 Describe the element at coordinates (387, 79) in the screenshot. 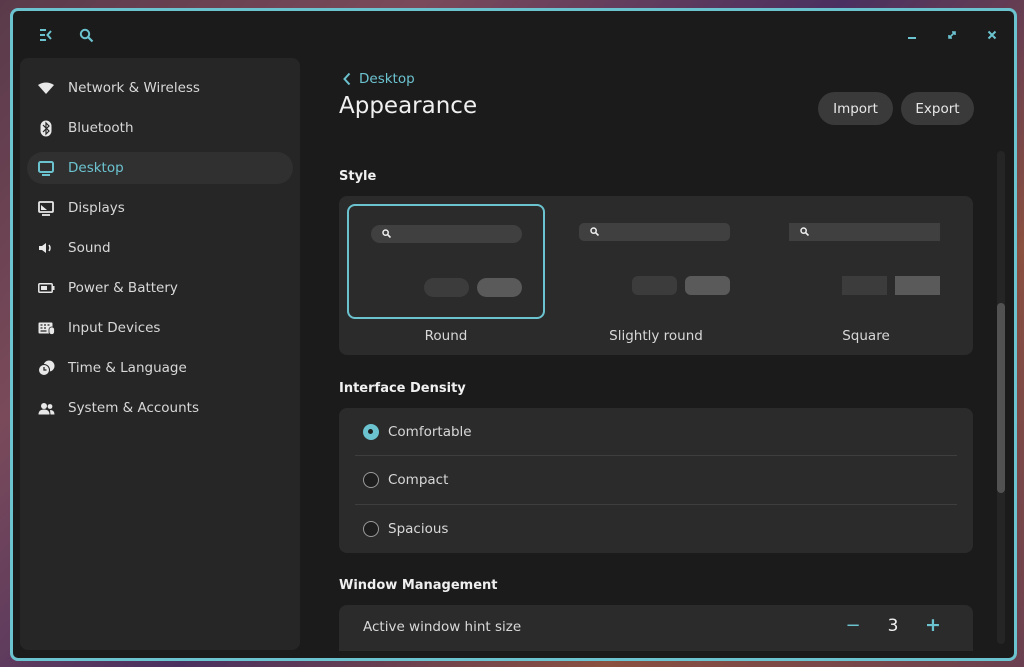

I see `breadcrumb-label: Desktop` at that location.